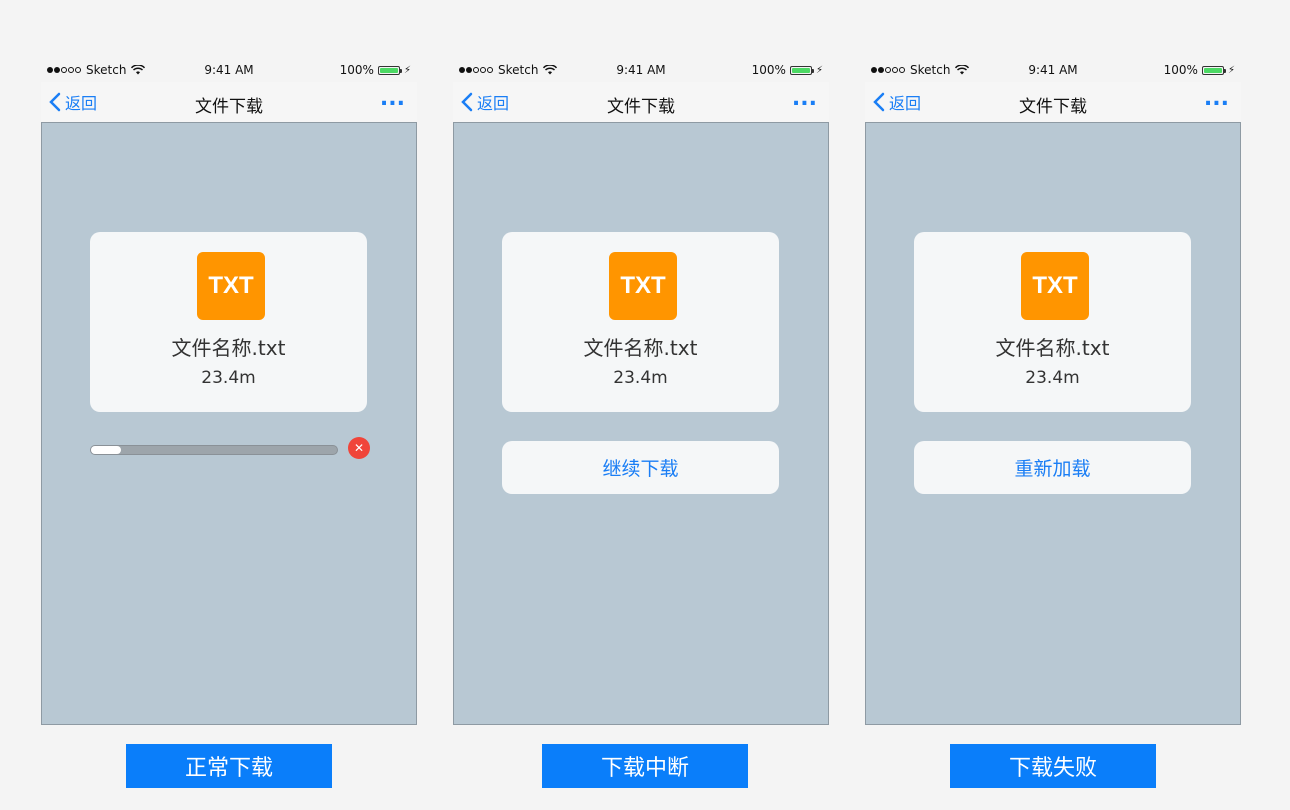 This screenshot has width=1290, height=810. I want to click on reload-button: 重新加载, so click(1052, 467).